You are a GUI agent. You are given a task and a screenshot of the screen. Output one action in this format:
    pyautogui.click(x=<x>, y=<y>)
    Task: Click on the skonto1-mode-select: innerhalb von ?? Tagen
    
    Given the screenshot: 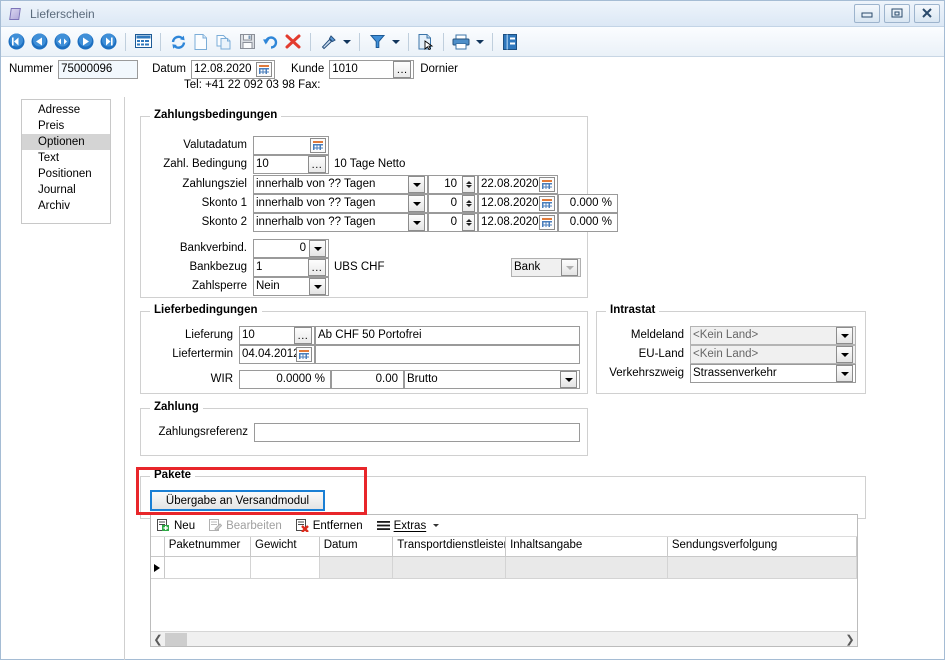 What is the action you would take?
    pyautogui.click(x=340, y=203)
    